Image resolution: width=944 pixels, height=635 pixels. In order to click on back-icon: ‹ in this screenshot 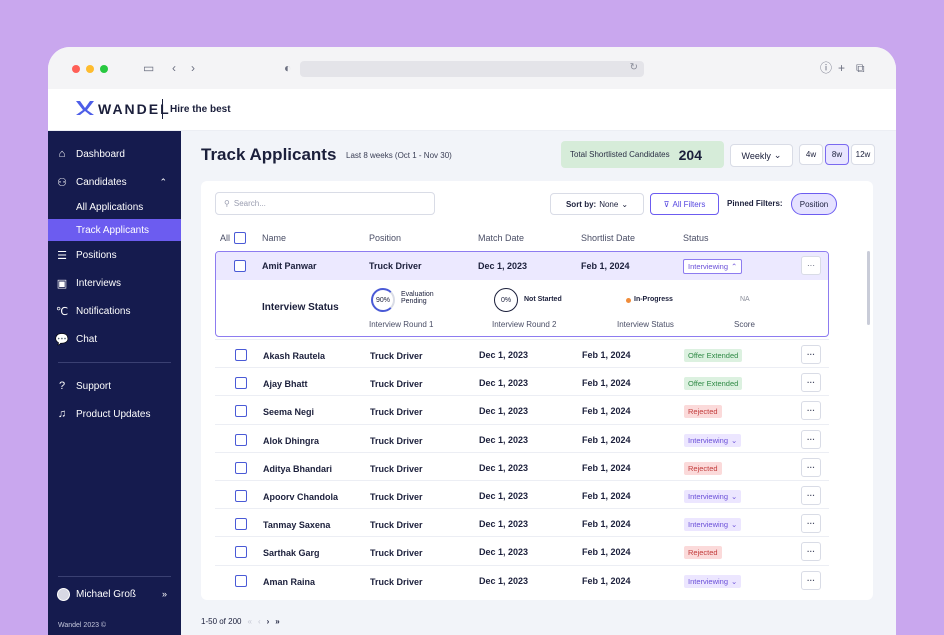, I will do `click(174, 68)`.